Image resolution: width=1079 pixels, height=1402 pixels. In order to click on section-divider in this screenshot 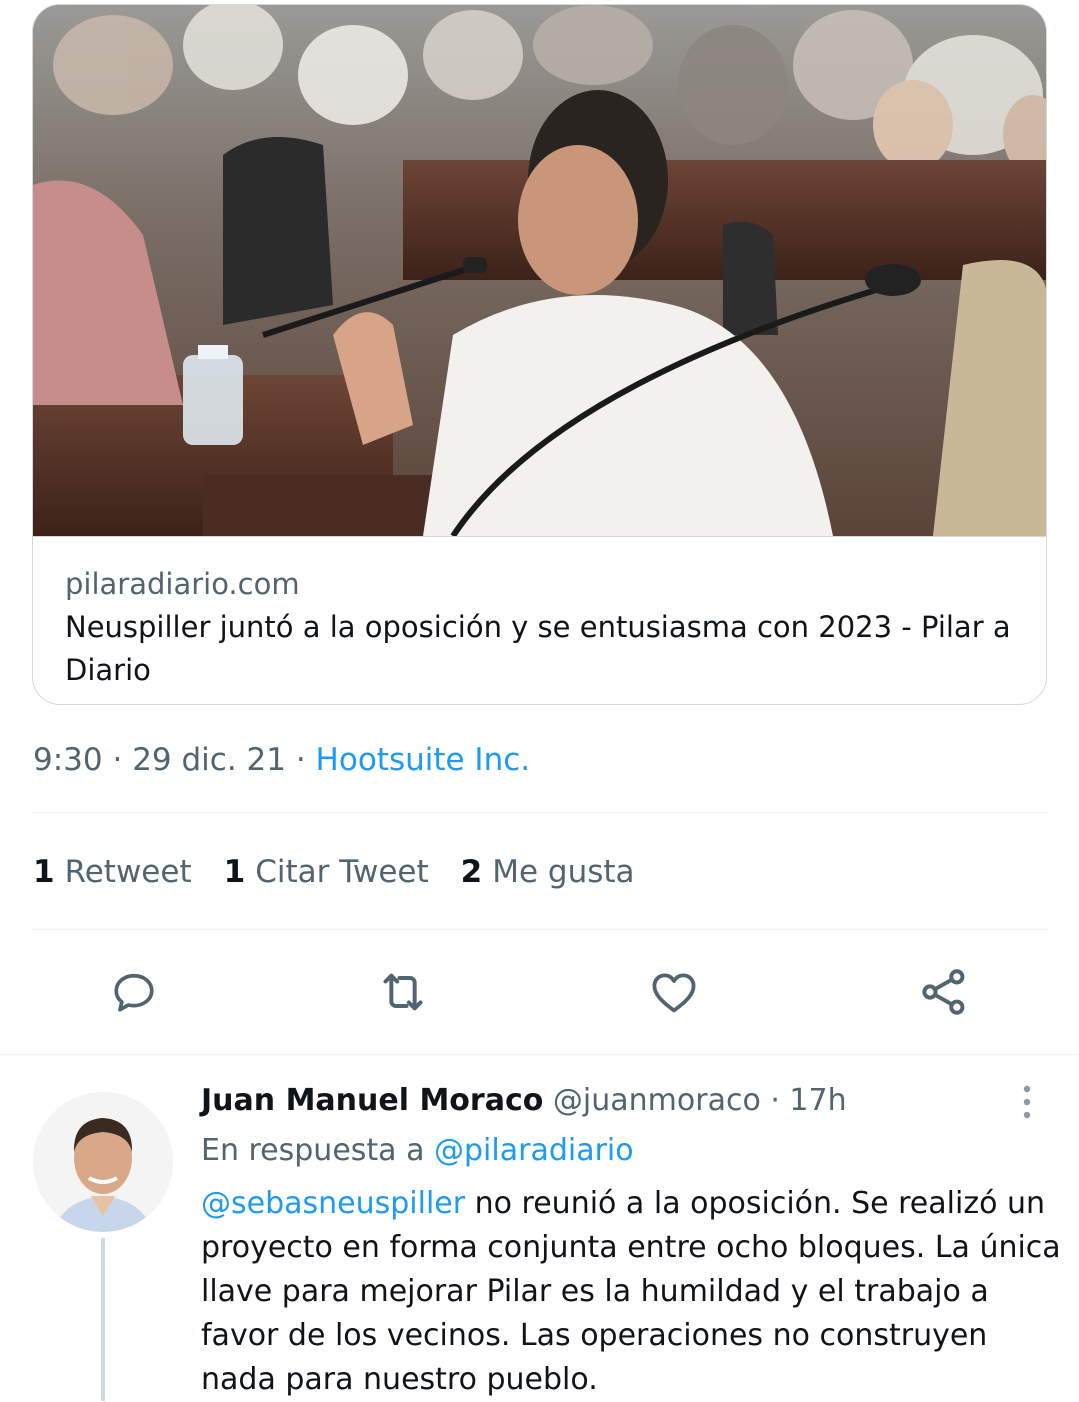, I will do `click(539, 1054)`.